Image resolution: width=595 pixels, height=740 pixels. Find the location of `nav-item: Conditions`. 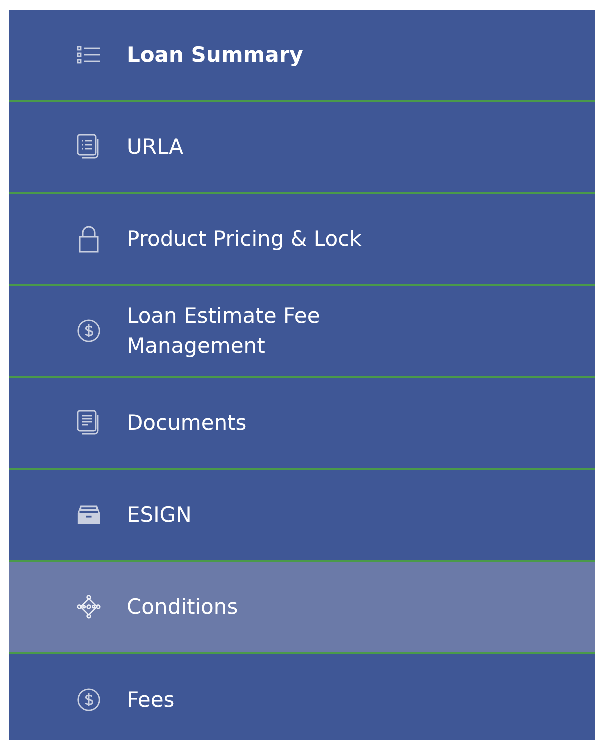

nav-item: Conditions is located at coordinates (302, 608).